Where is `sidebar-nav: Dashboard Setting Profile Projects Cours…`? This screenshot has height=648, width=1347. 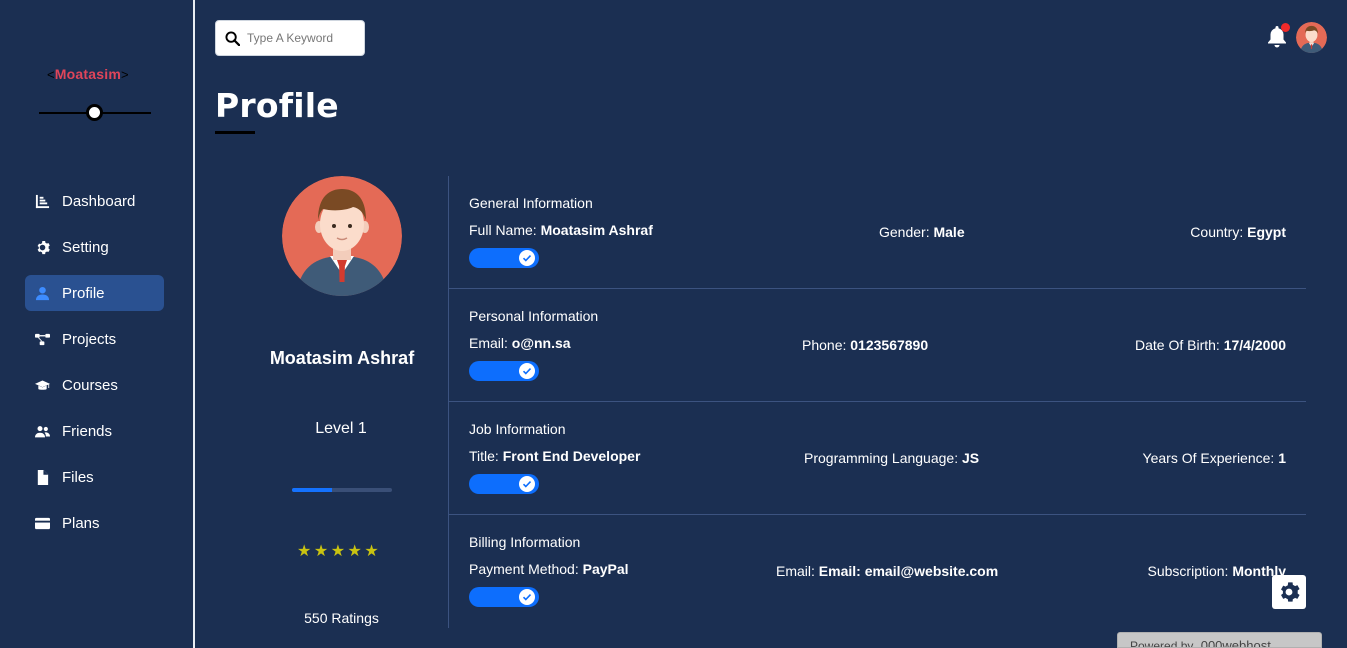 sidebar-nav: Dashboard Setting Profile Projects Cours… is located at coordinates (94, 367).